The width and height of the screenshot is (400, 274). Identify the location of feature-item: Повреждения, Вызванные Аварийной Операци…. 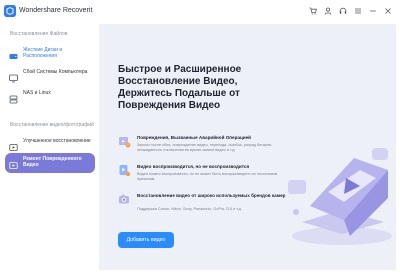
(205, 146).